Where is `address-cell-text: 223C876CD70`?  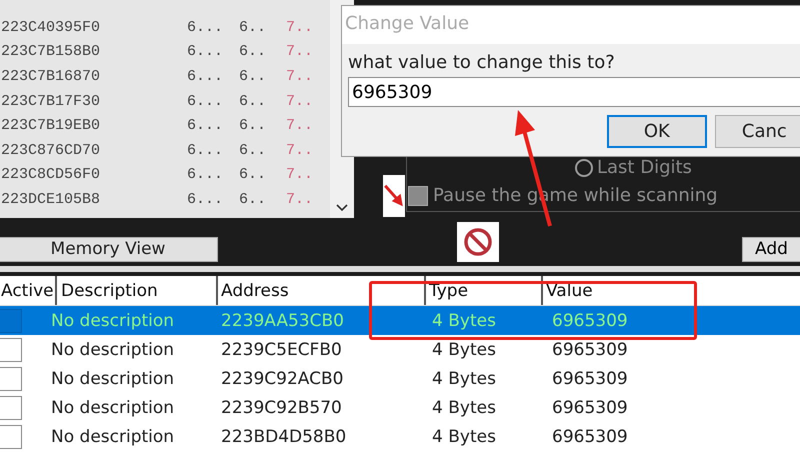 address-cell-text: 223C876CD70 is located at coordinates (51, 150).